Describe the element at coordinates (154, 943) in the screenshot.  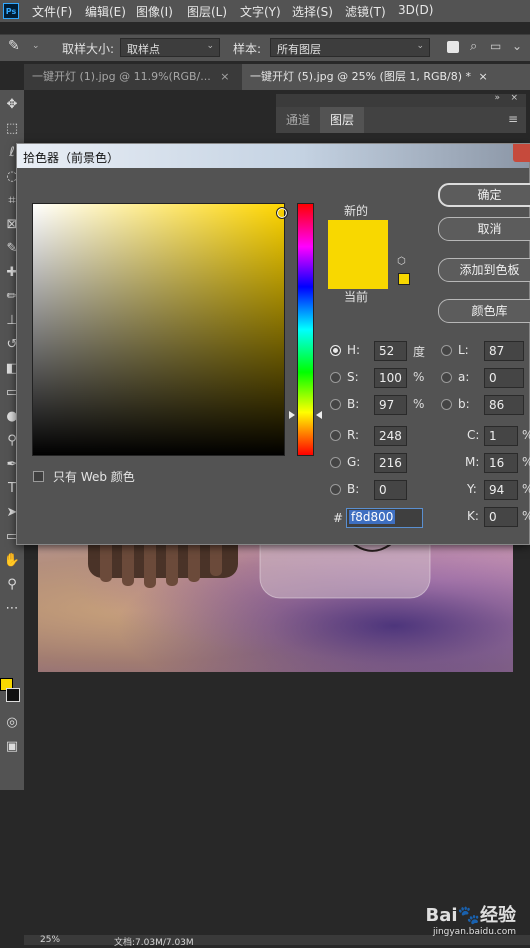
I see `document-size: 文档:7.03M/7.03M` at that location.